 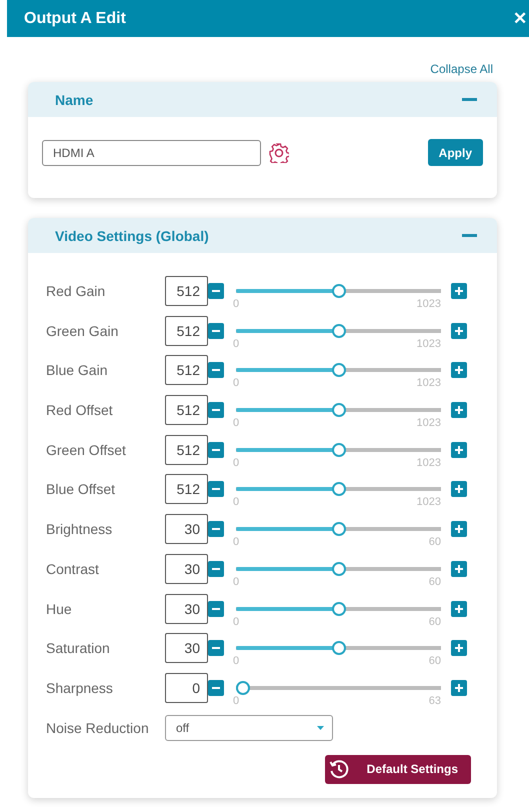 What do you see at coordinates (76, 291) in the screenshot?
I see `slider-label: Red Gain` at bounding box center [76, 291].